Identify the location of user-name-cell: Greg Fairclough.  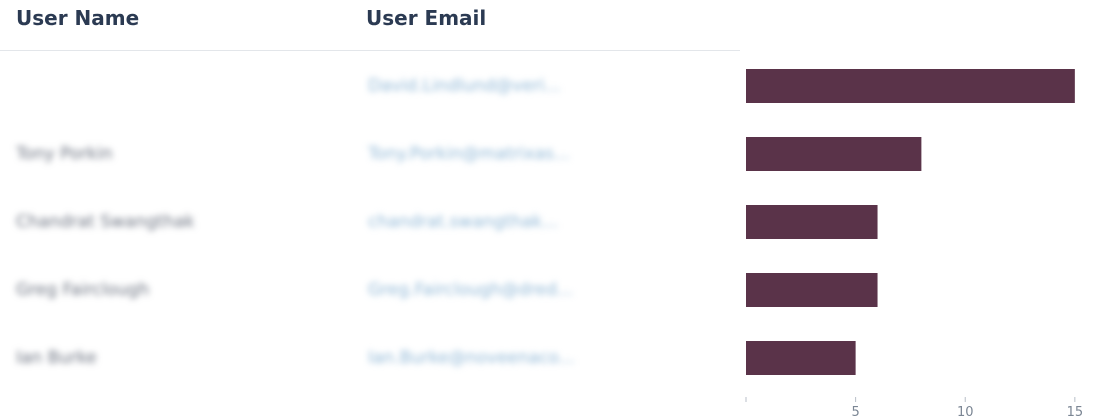
(83, 290).